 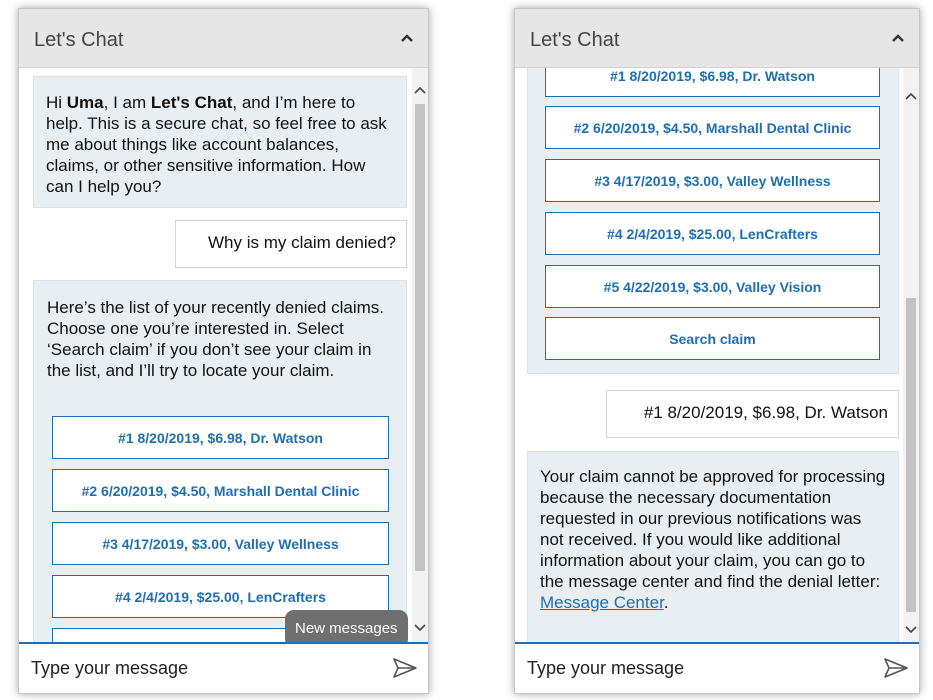 What do you see at coordinates (712, 338) in the screenshot?
I see `search-claim-button: Search claim` at bounding box center [712, 338].